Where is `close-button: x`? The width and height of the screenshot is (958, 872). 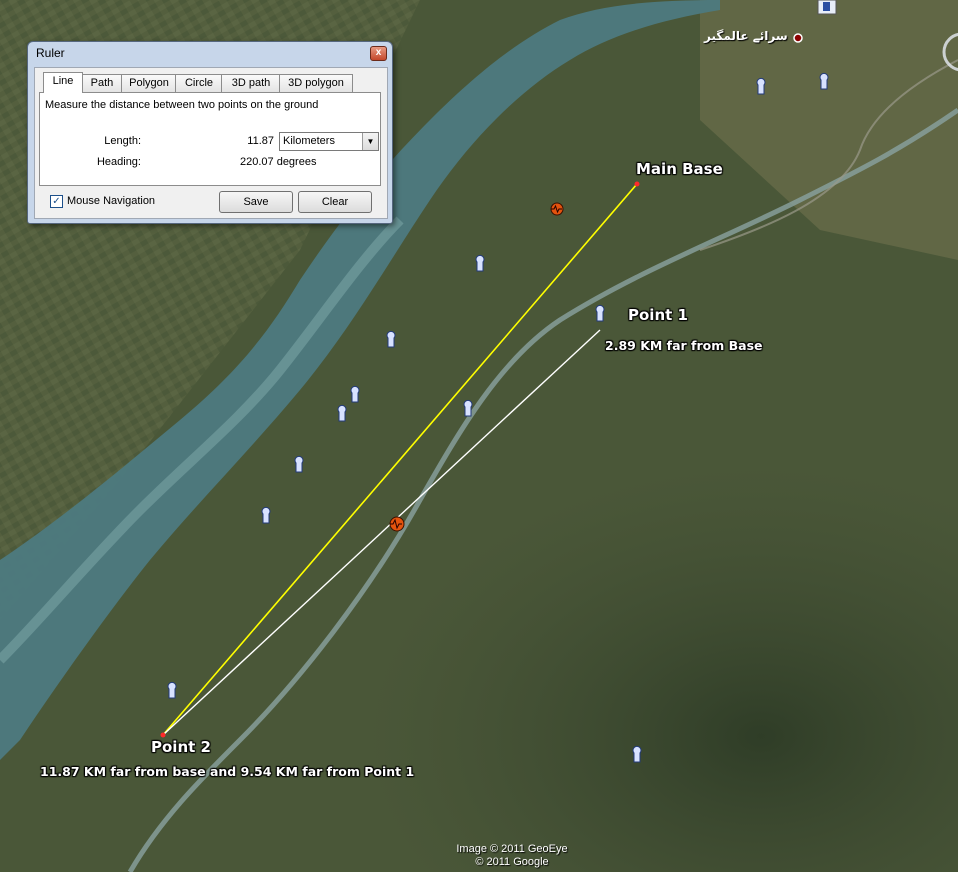
close-button: x is located at coordinates (378, 53).